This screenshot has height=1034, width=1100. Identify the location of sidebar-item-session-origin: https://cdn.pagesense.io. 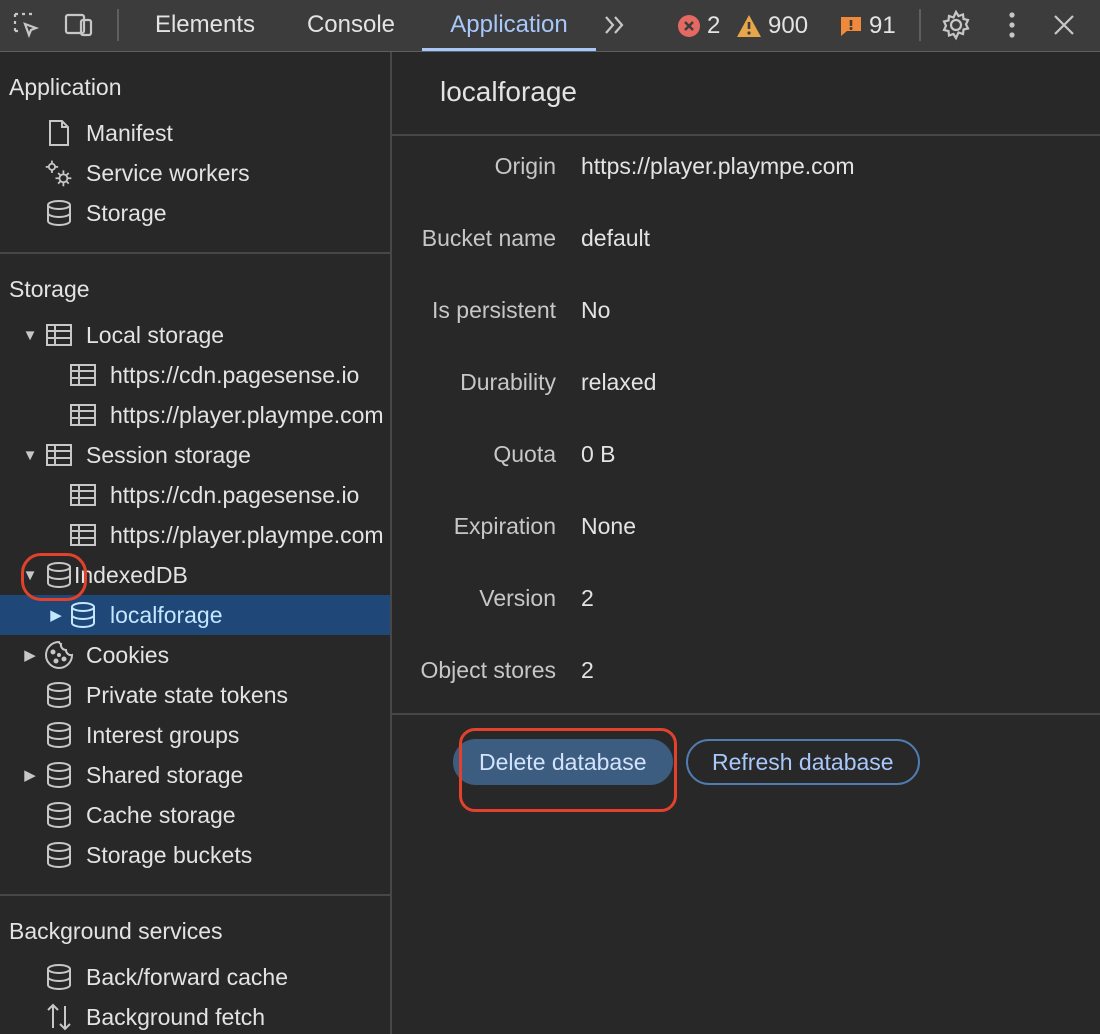
(195, 495).